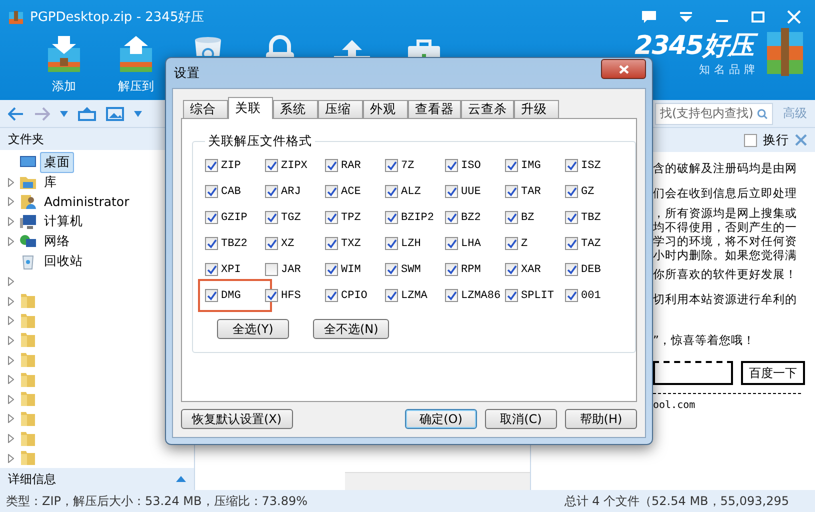  I want to click on search-field: 找(支持包内查找), so click(714, 113).